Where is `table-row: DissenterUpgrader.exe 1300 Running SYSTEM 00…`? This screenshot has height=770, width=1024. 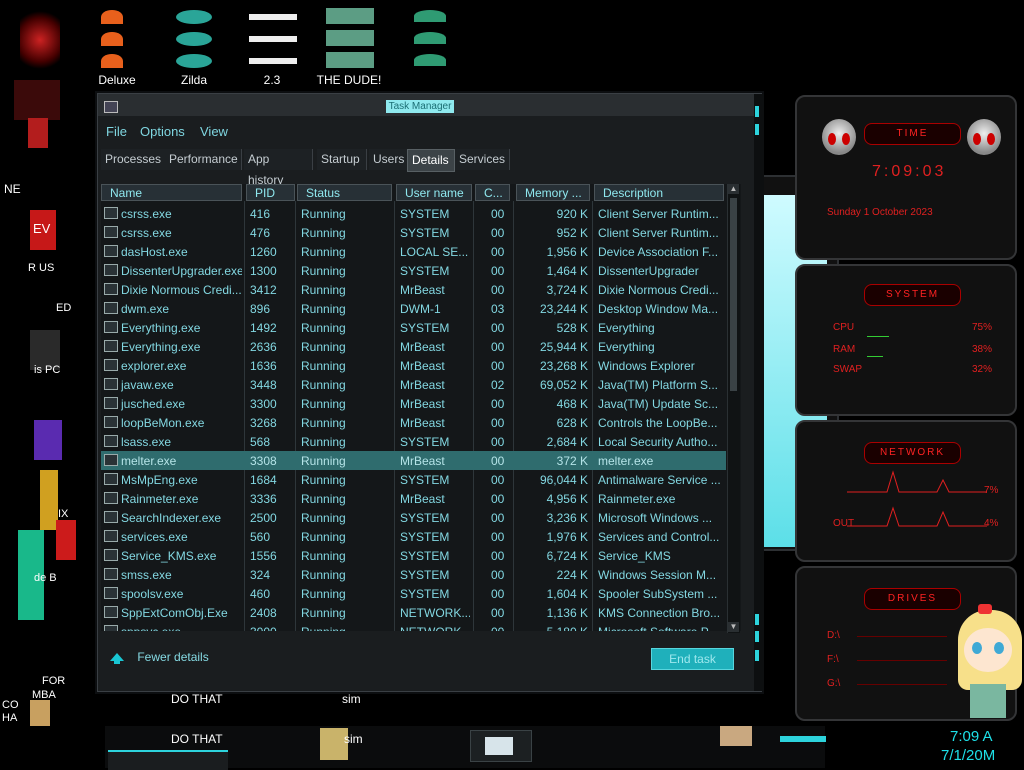 table-row: DissenterUpgrader.exe 1300 Running SYSTEM 00… is located at coordinates (413, 270).